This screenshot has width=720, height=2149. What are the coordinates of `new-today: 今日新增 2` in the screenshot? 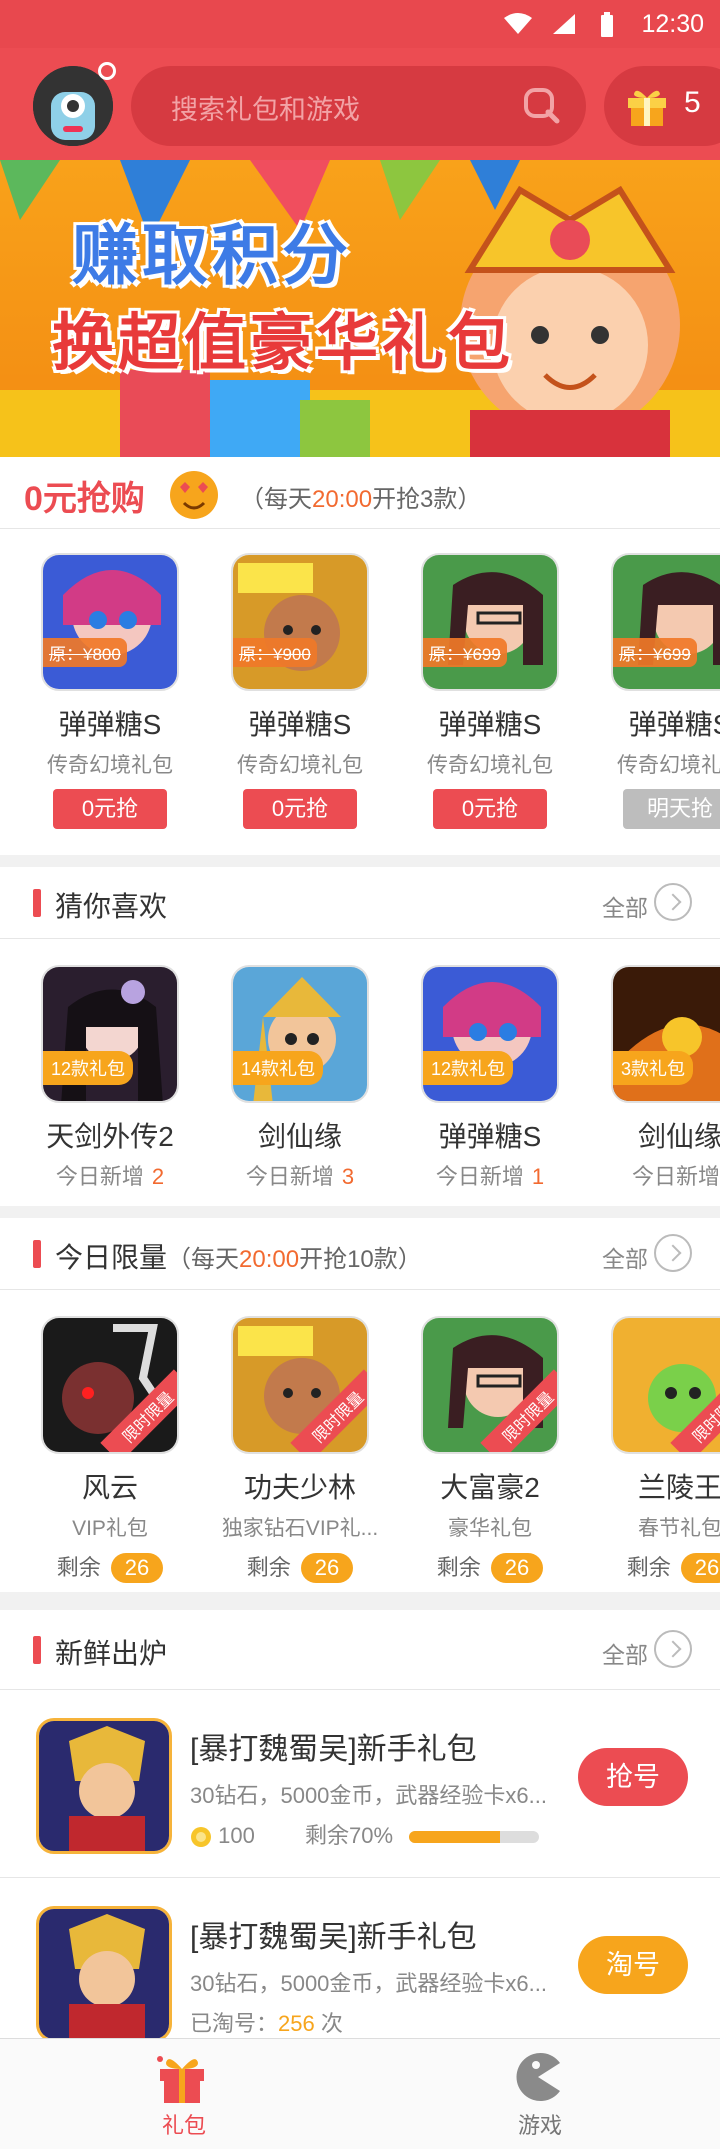 It's located at (110, 1176).